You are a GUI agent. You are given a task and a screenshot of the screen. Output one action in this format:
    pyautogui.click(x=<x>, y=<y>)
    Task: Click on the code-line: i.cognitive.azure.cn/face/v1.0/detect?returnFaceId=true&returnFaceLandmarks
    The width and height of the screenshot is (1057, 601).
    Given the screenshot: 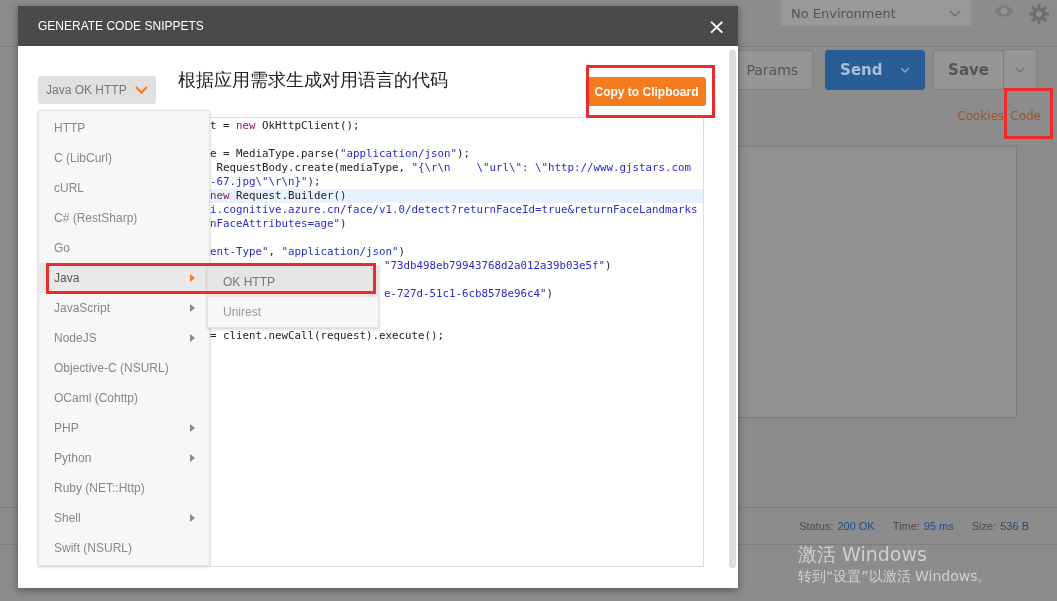 What is the action you would take?
    pyautogui.click(x=454, y=210)
    